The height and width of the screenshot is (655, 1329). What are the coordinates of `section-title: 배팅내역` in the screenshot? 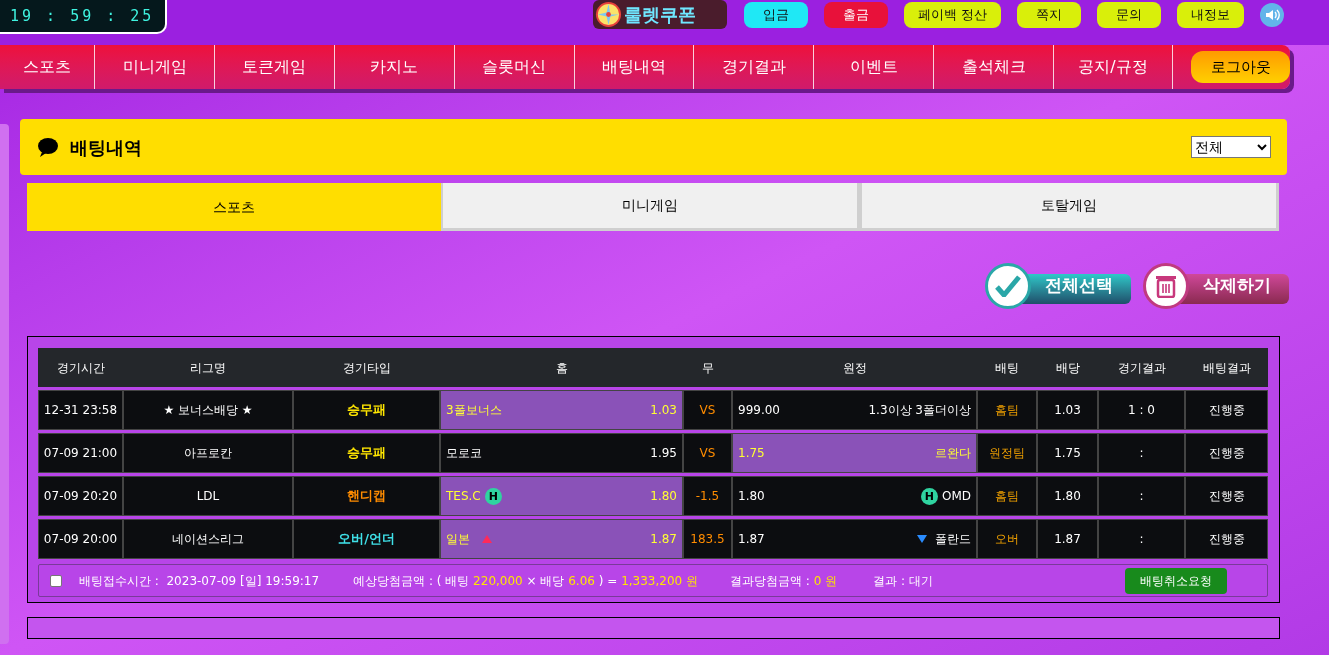 It's located at (106, 147).